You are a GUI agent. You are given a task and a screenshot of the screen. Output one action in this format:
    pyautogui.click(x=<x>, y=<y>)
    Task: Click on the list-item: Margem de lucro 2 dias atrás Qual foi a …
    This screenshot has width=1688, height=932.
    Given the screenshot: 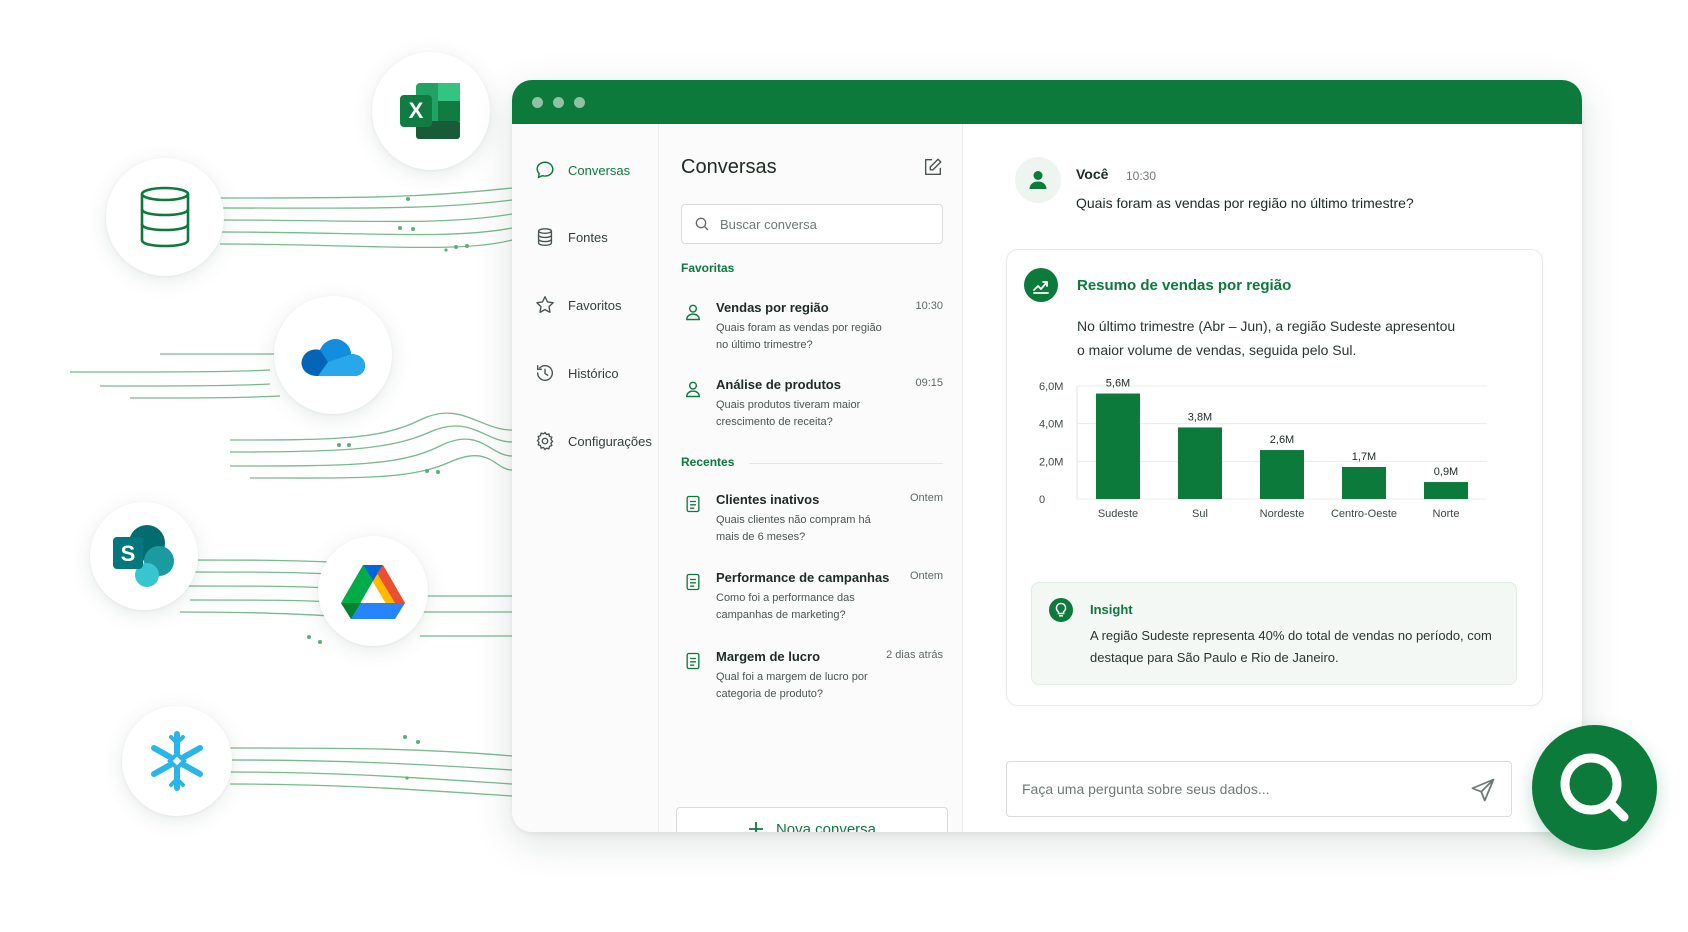 What is the action you would take?
    pyautogui.click(x=812, y=684)
    